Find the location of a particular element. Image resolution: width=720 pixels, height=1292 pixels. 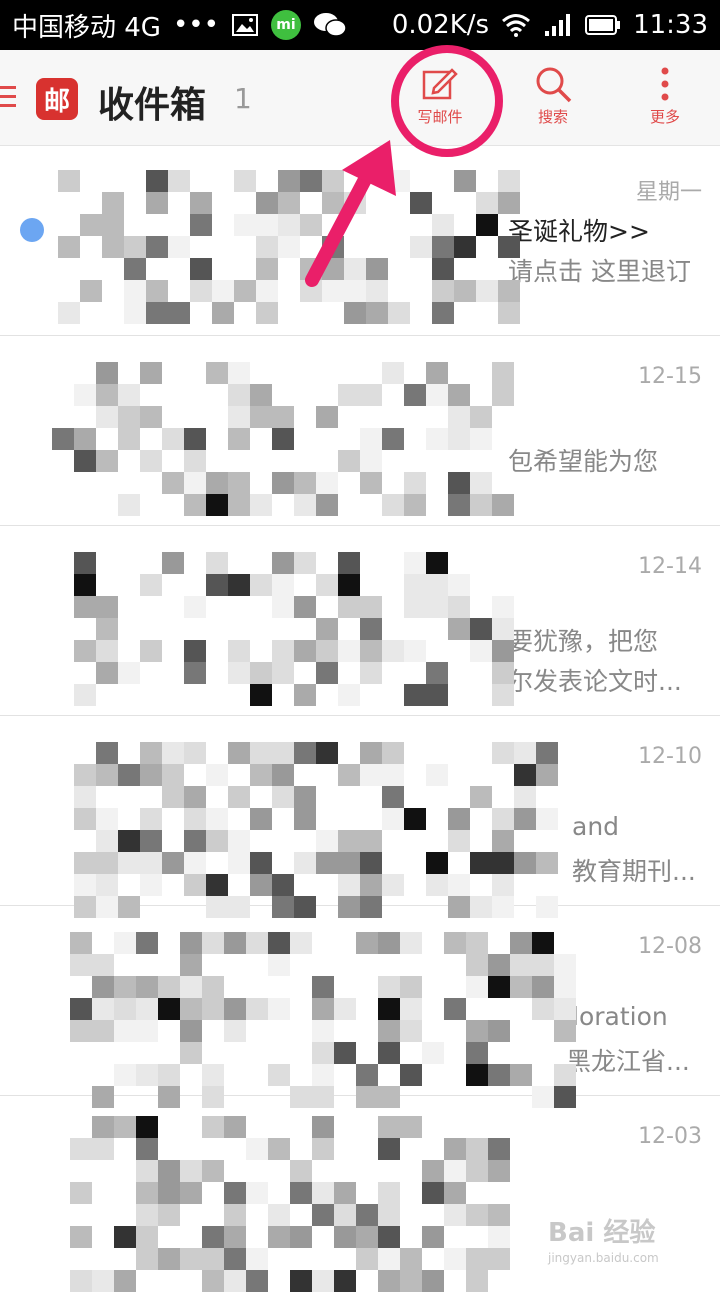

search-icon is located at coordinates (554, 85).